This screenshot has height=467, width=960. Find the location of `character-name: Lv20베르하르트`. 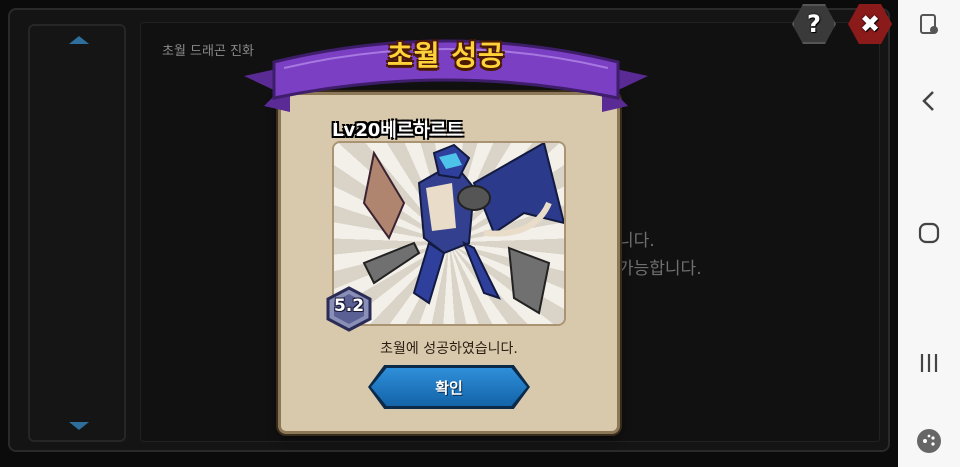

character-name: Lv20베르하르트 is located at coordinates (398, 130).